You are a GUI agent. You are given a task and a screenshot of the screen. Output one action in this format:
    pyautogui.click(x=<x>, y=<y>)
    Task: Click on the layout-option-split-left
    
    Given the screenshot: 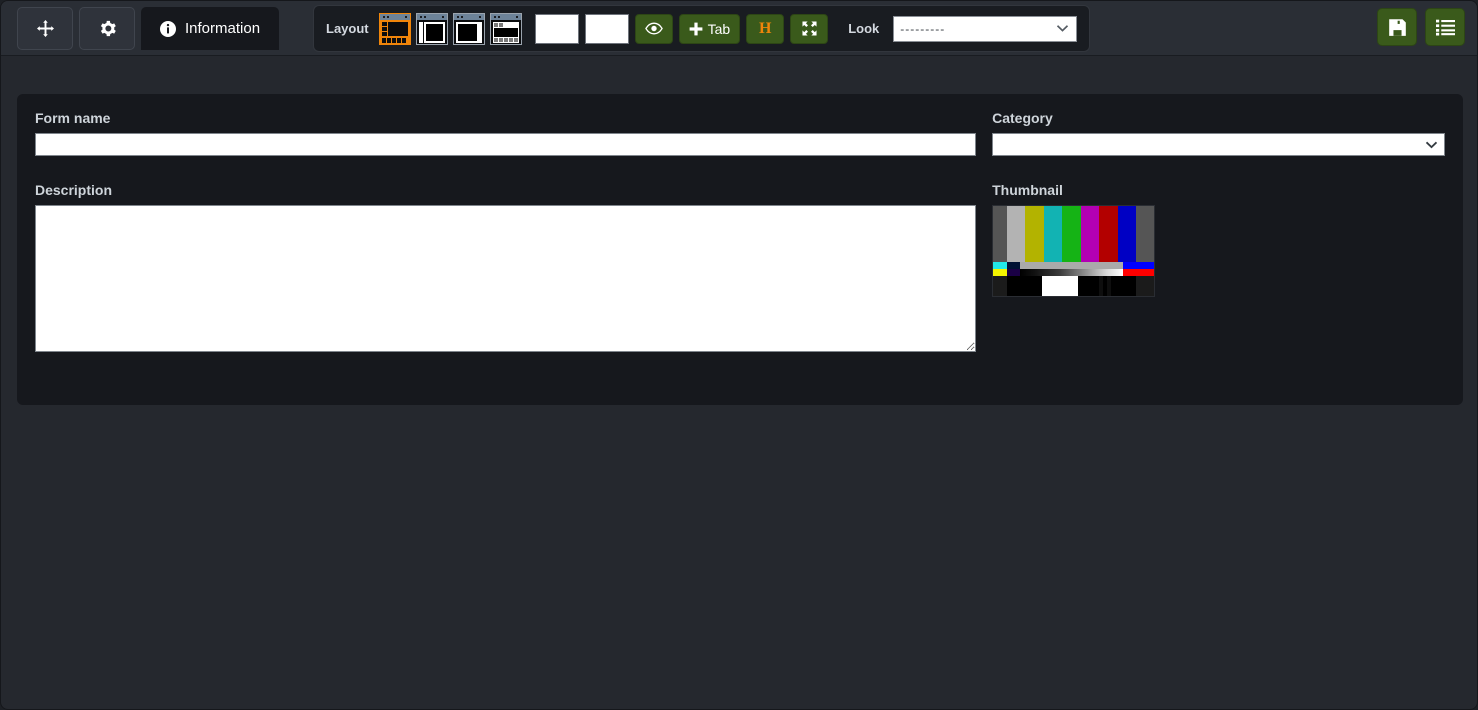 What is the action you would take?
    pyautogui.click(x=431, y=28)
    